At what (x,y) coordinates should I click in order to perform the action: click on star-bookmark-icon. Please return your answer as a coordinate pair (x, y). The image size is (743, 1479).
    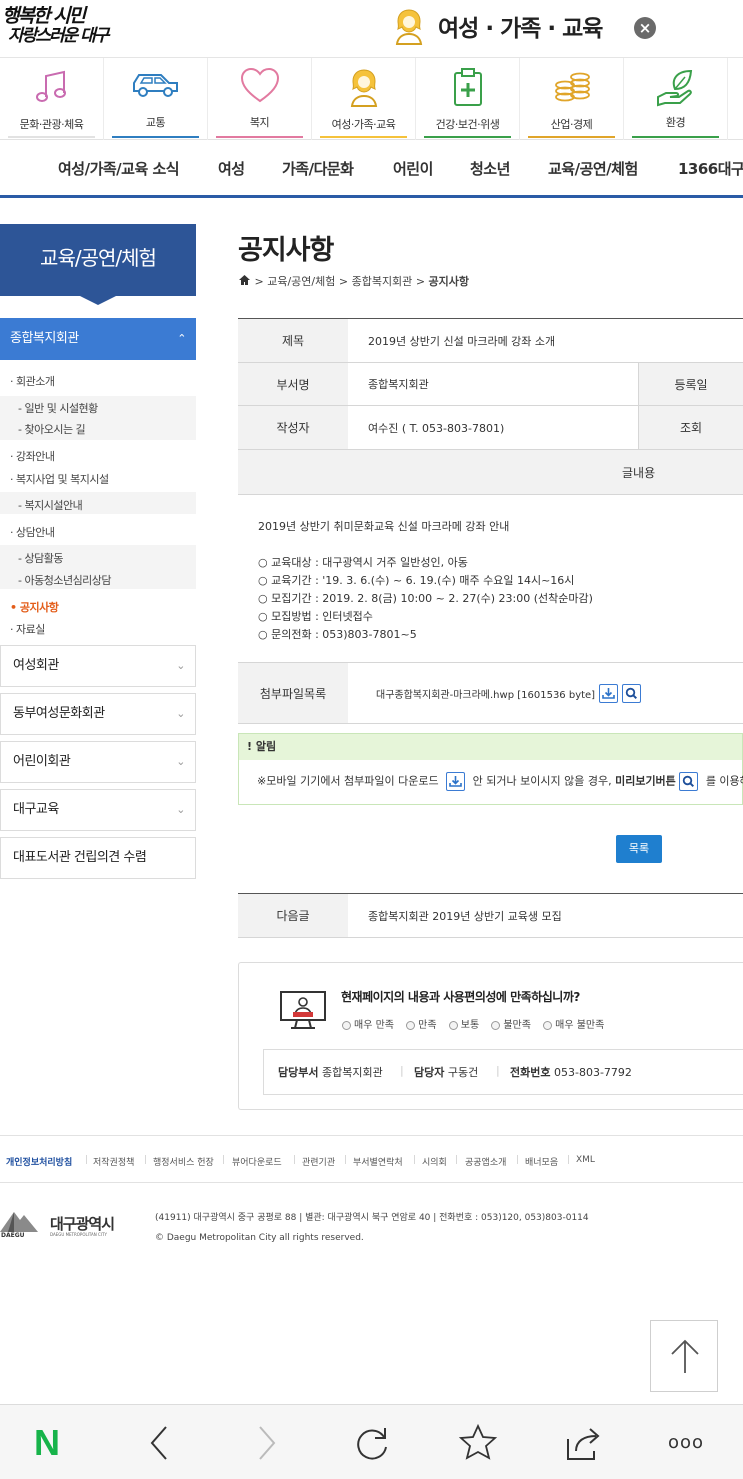
    Looking at the image, I should click on (478, 1443).